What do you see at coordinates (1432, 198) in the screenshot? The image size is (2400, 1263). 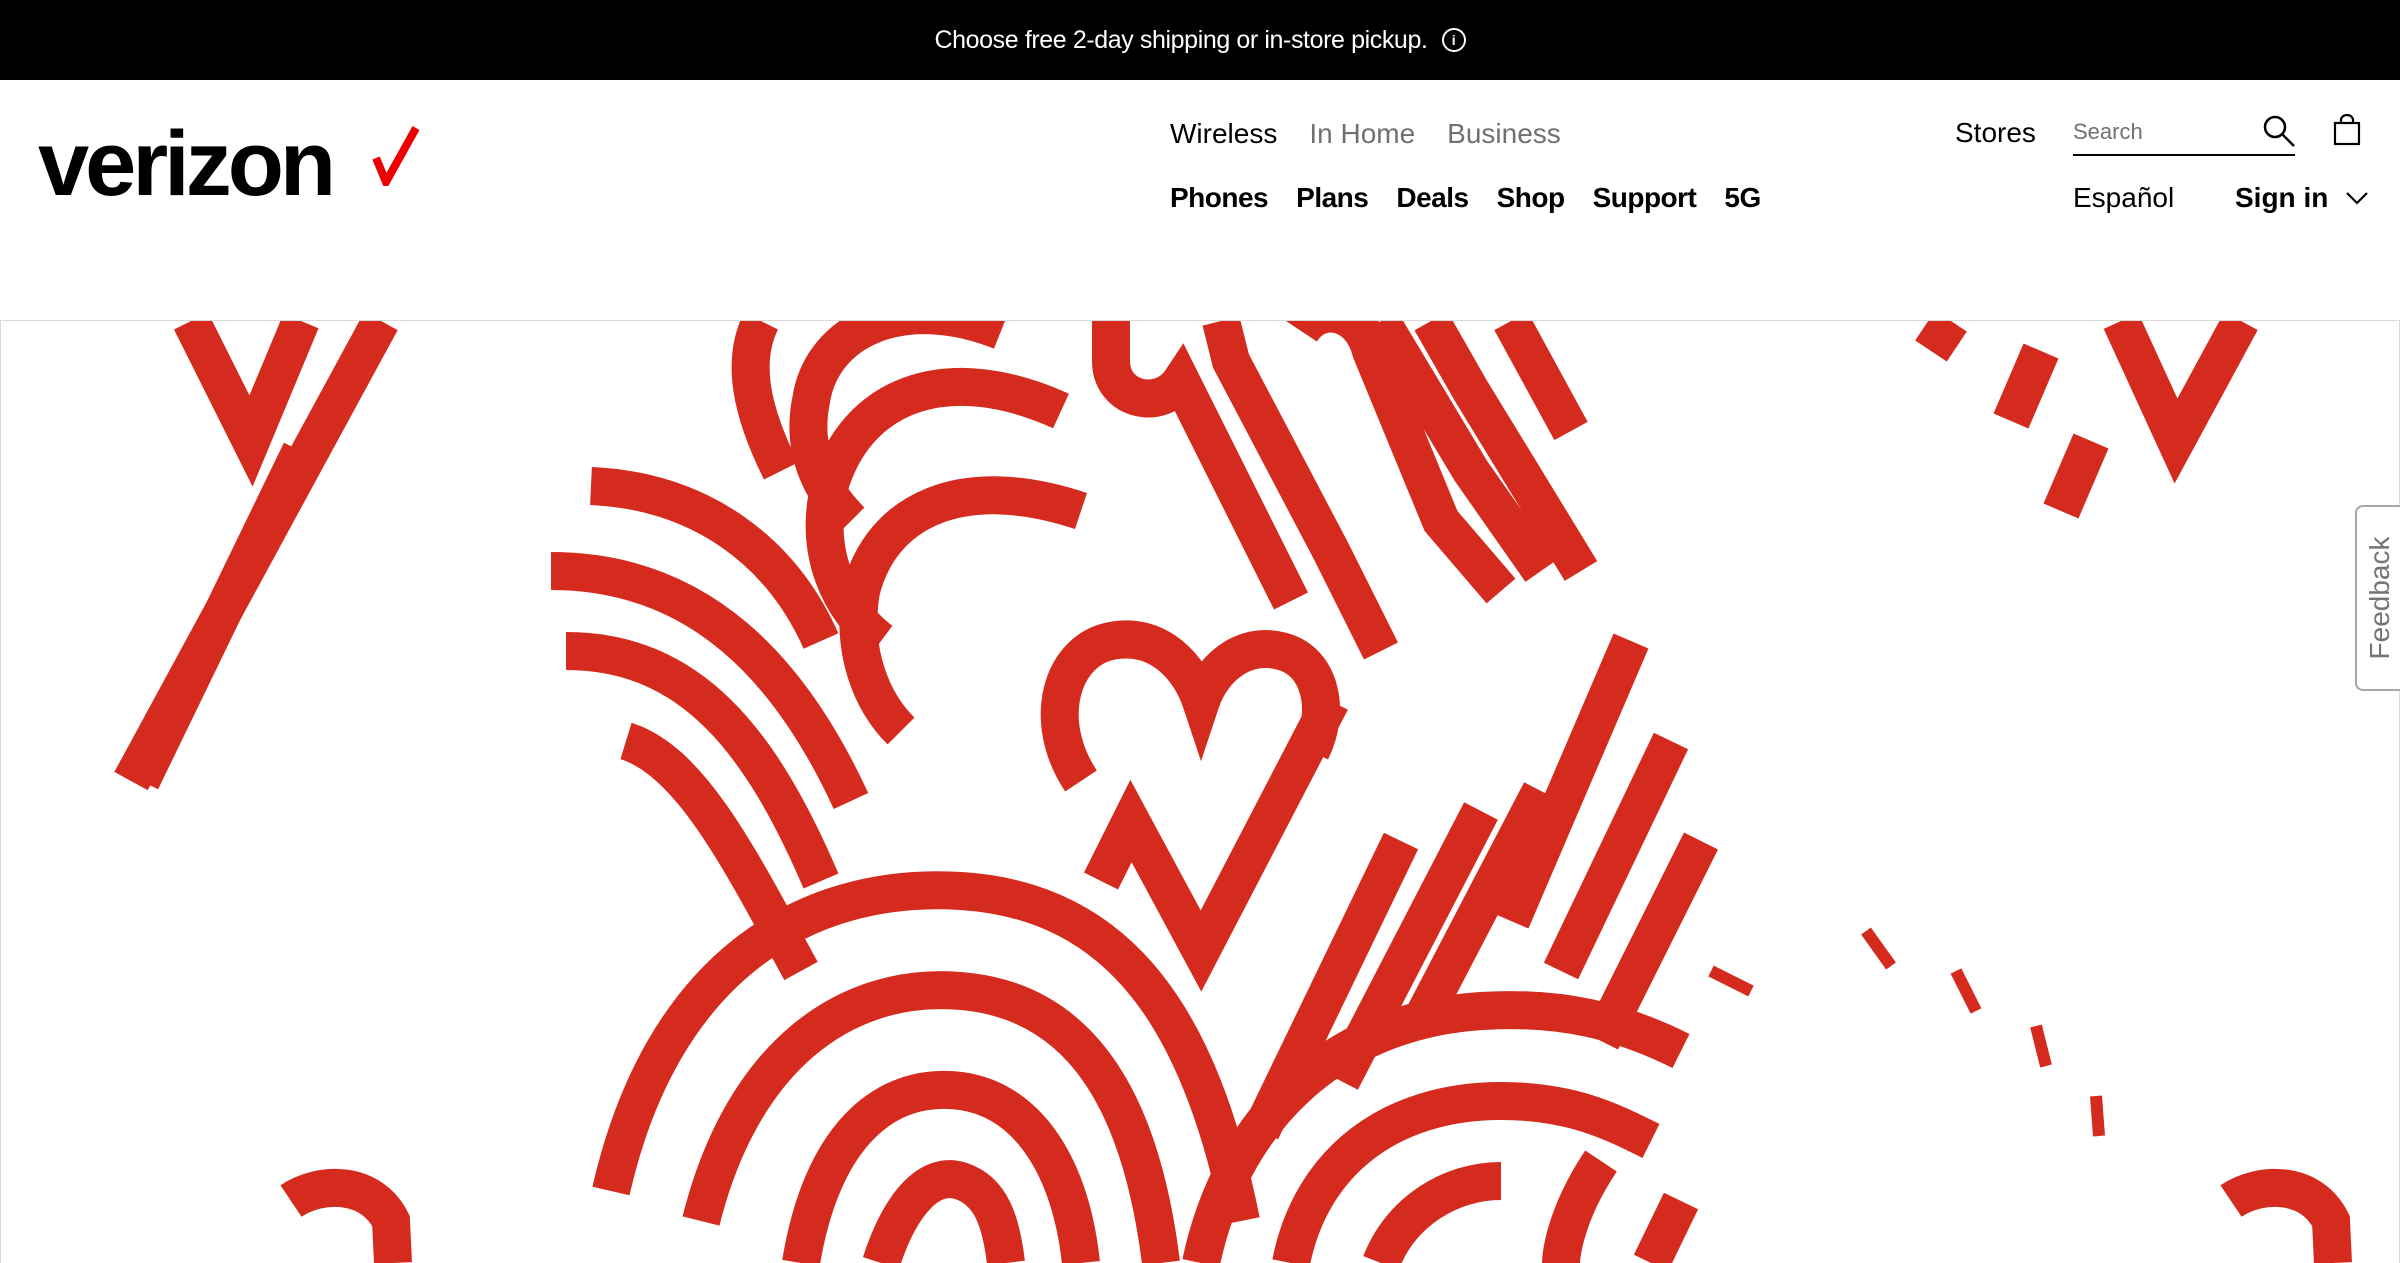 I see `nav-deals: Deals` at bounding box center [1432, 198].